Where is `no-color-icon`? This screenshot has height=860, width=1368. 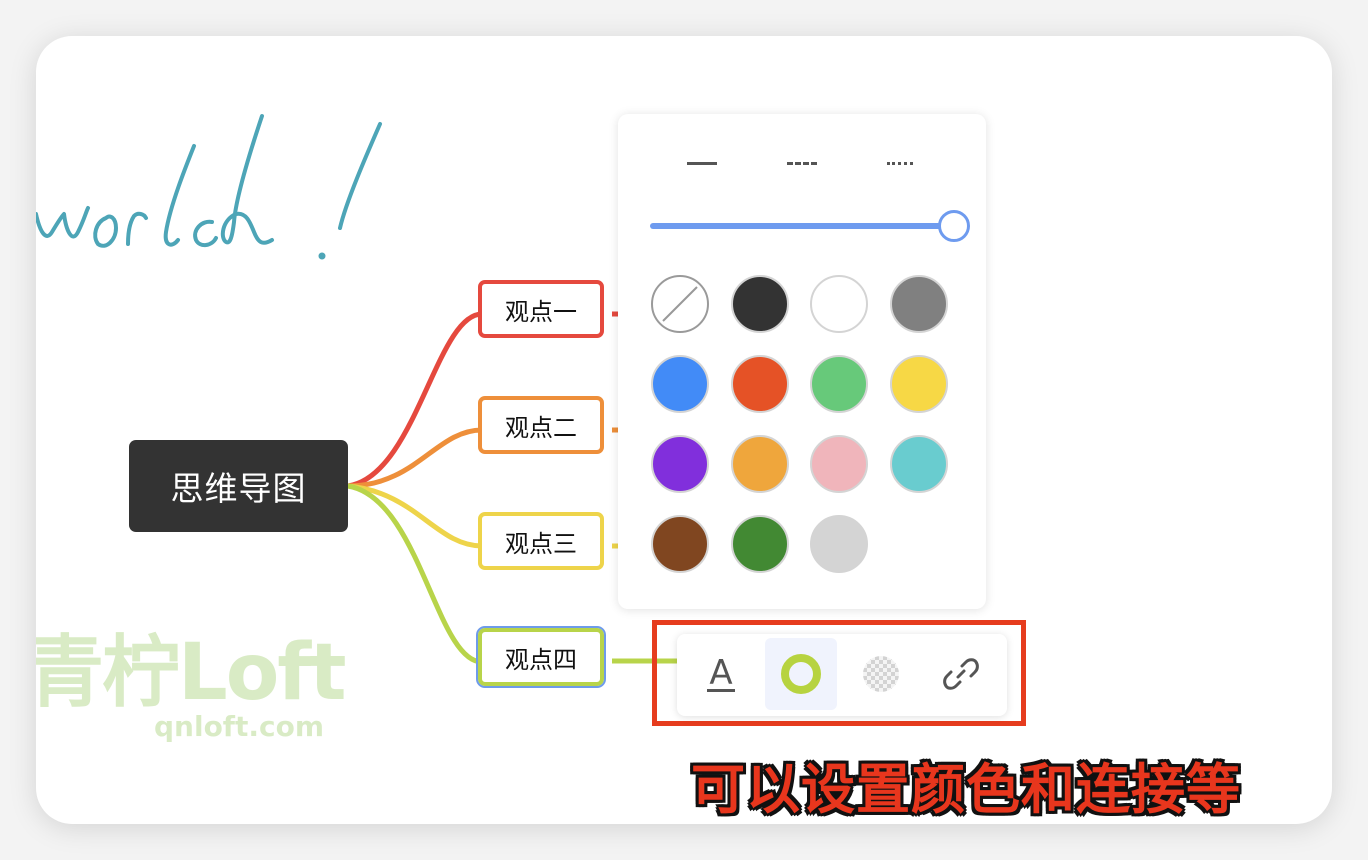 no-color-icon is located at coordinates (680, 304).